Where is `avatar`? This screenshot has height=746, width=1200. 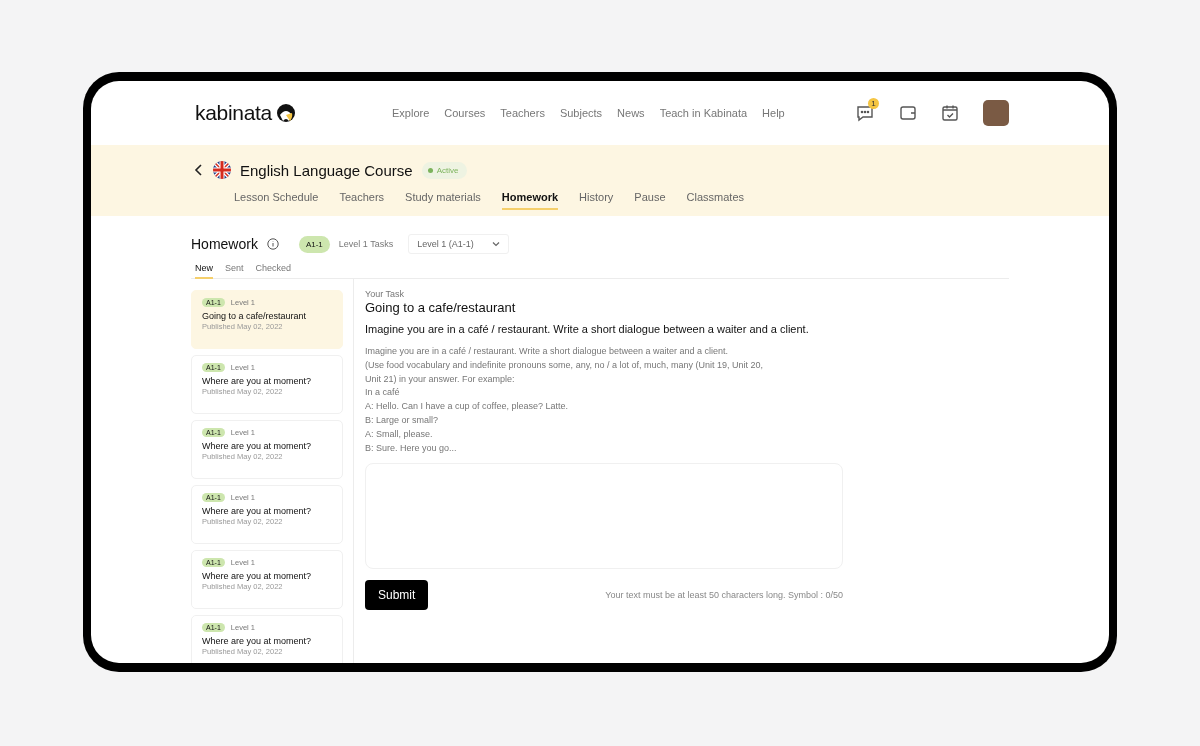 avatar is located at coordinates (996, 113).